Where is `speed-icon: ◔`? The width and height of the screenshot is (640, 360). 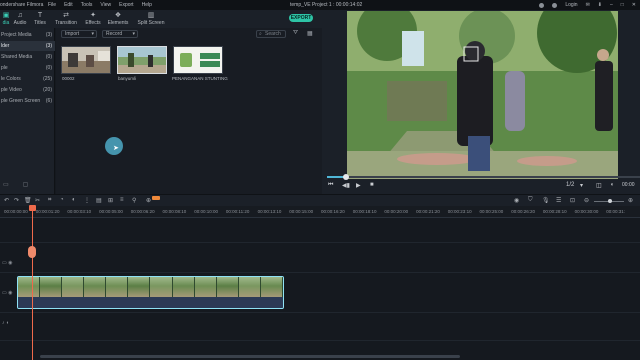
speed-icon: ◔ is located at coordinates (62, 200).